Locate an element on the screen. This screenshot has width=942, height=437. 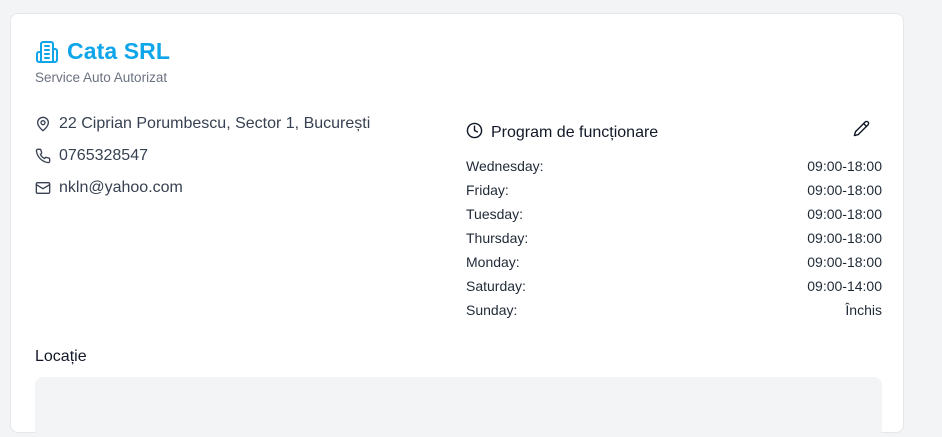
map-pin-icon is located at coordinates (43, 124).